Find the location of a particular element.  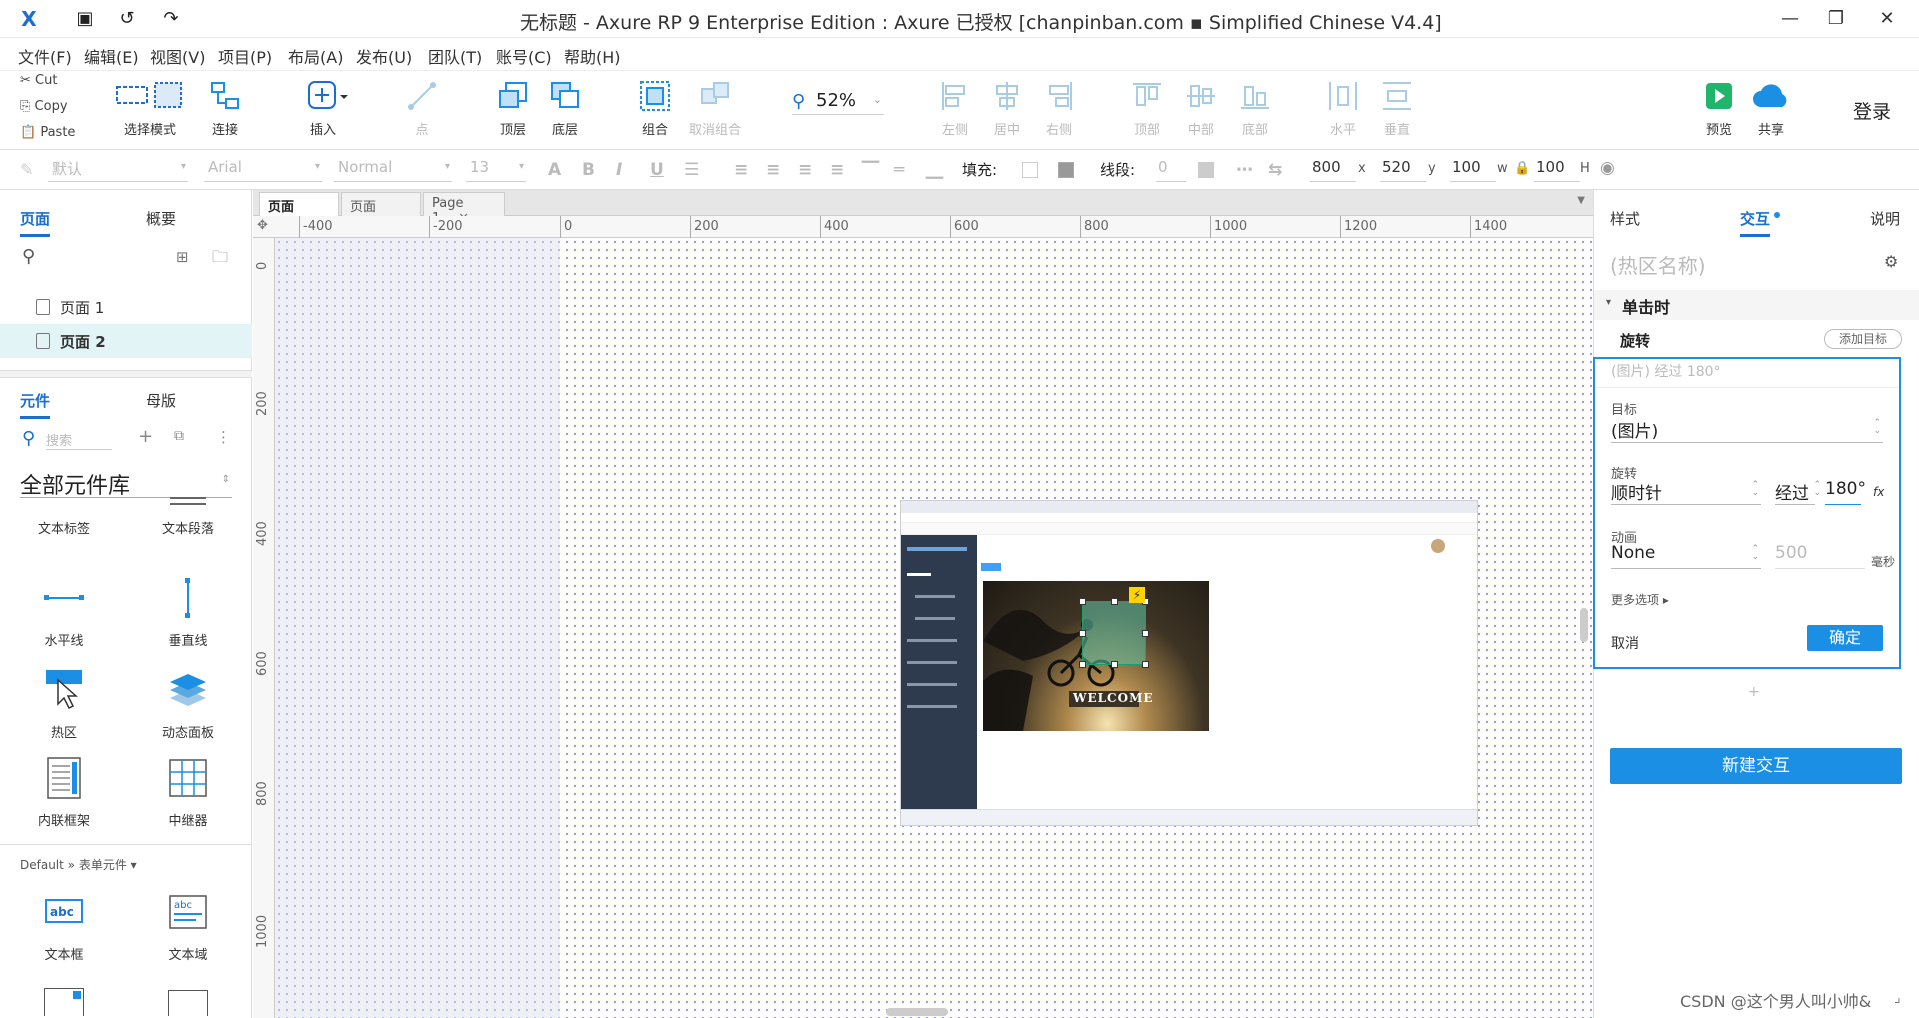

close-icon: ✕ is located at coordinates (1887, 19).